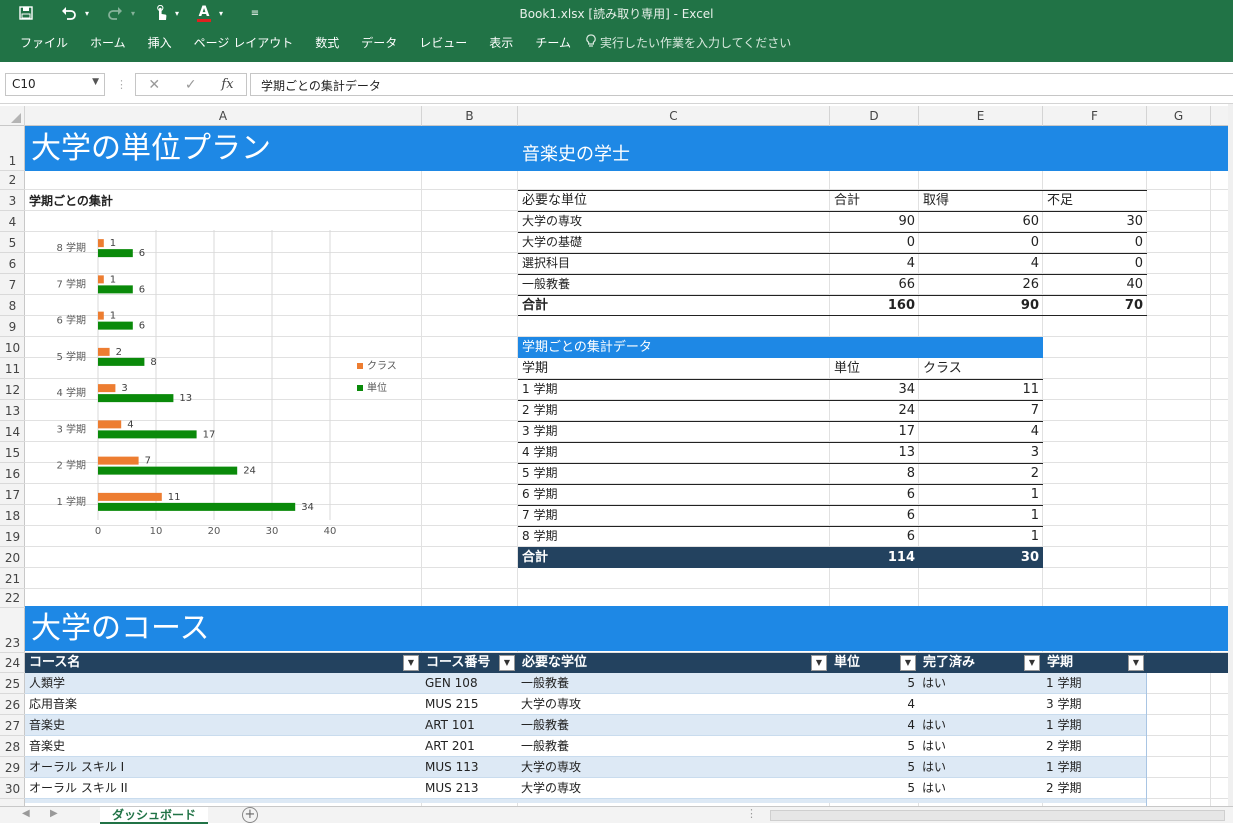  Describe the element at coordinates (12, 683) in the screenshot. I see `row-header: 25` at that location.